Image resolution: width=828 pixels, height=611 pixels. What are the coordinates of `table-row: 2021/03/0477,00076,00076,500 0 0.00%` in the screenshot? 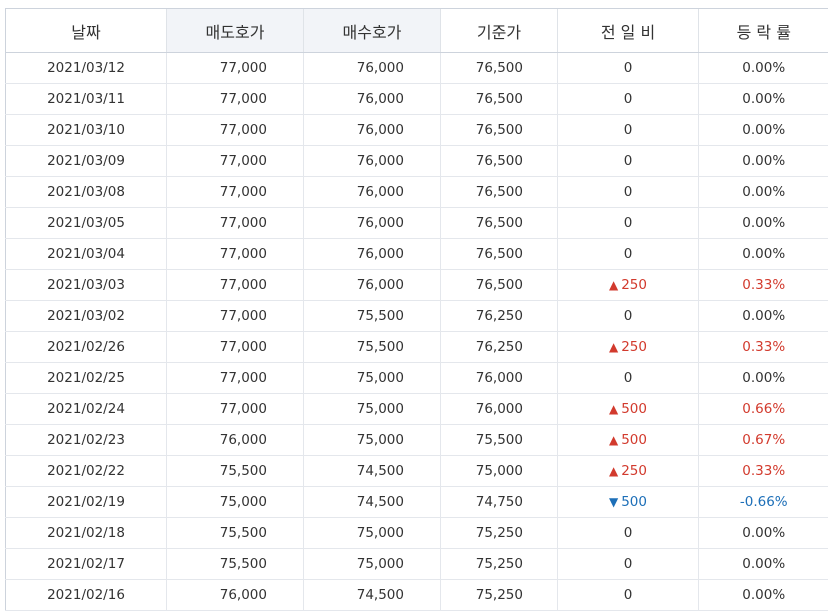 It's located at (417, 254).